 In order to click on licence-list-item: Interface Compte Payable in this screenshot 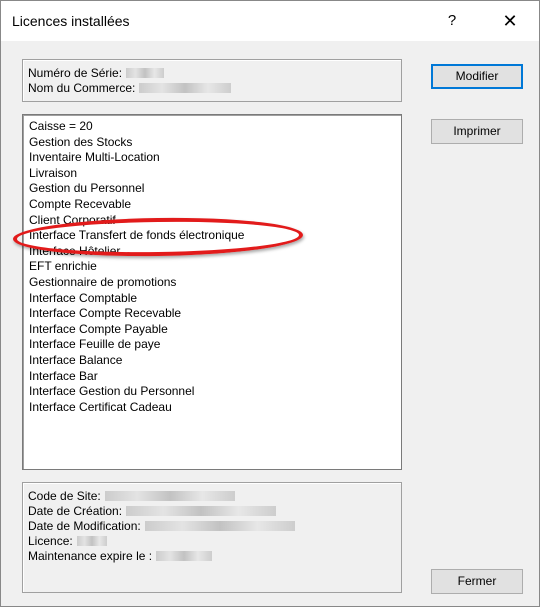, I will do `click(98, 329)`.